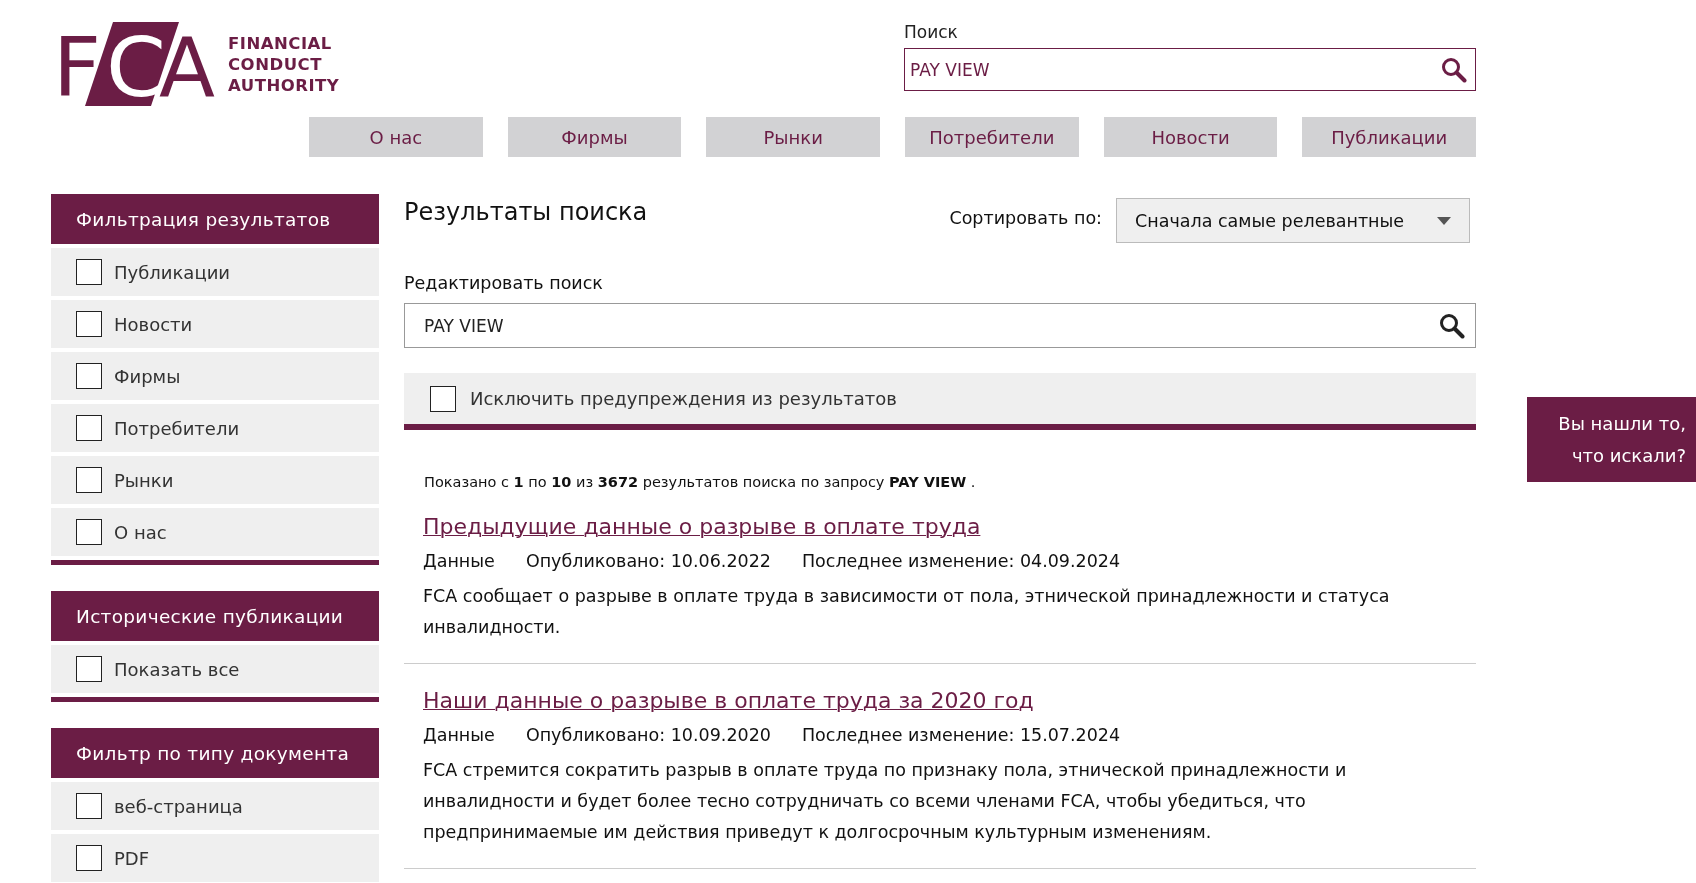 Image resolution: width=1696 pixels, height=883 pixels. I want to click on filter-heading: Фильтр по типу документа, so click(215, 753).